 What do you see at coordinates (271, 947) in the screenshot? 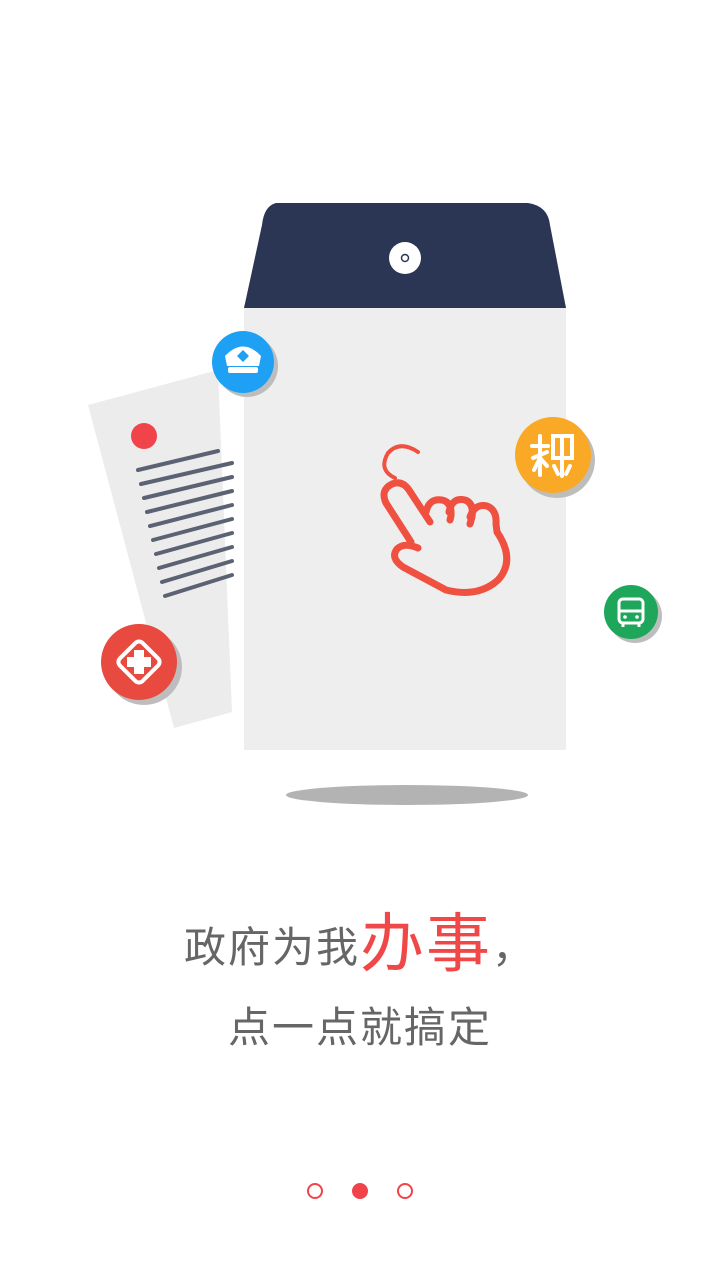
I see `headline-part-1: 政府为我` at bounding box center [271, 947].